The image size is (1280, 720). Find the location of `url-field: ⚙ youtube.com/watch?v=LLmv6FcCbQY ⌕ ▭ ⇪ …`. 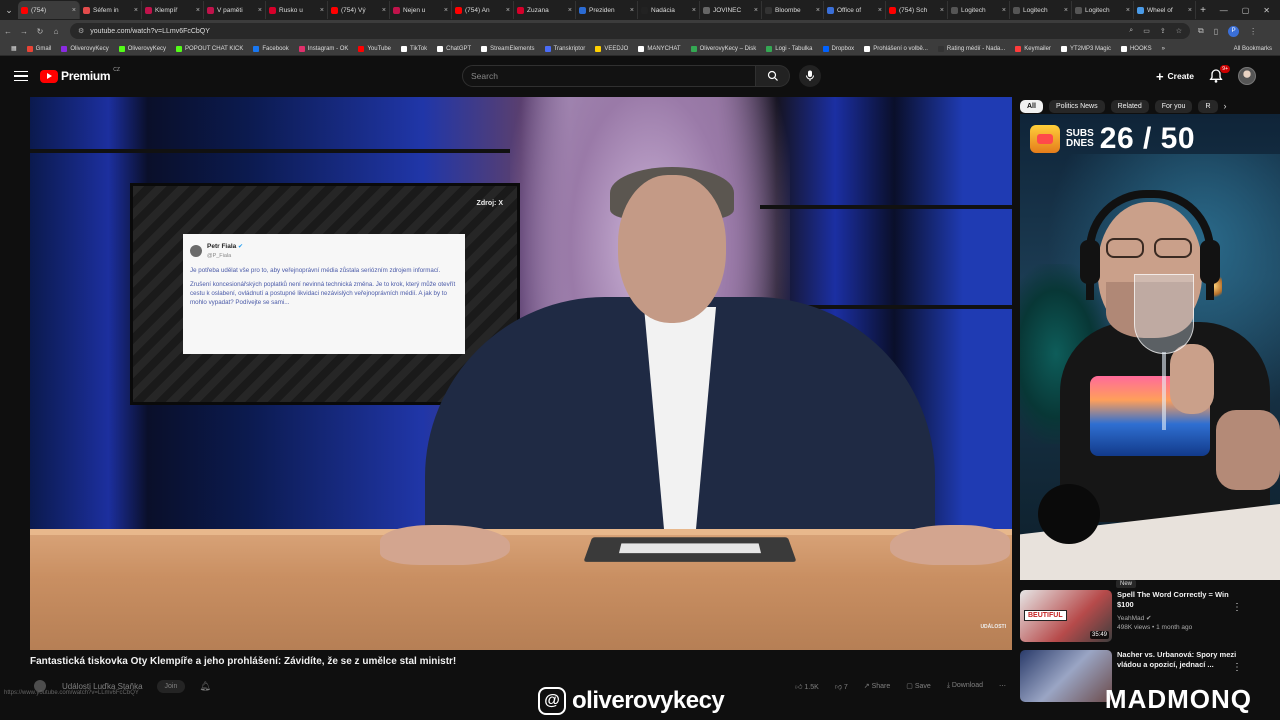

url-field: ⚙ youtube.com/watch?v=LLmv6FcCbQY ⌕ ▭ ⇪ … is located at coordinates (630, 31).